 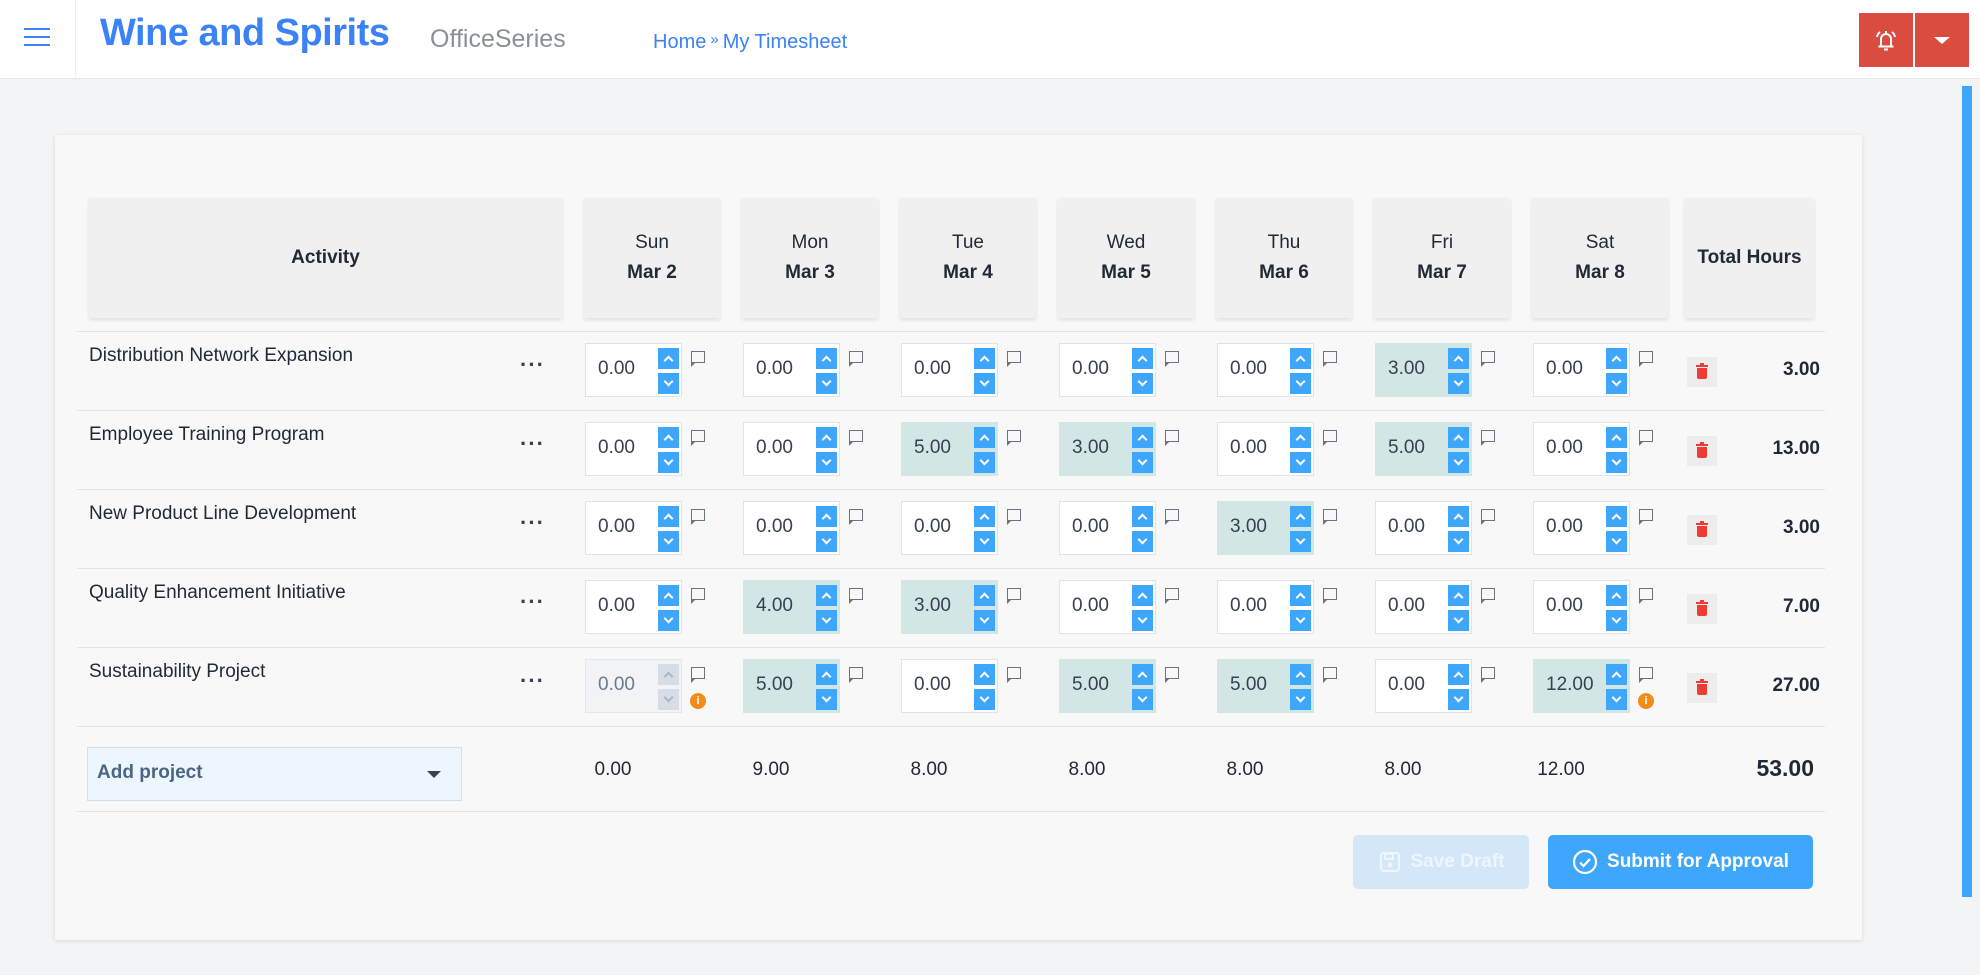 I want to click on hamburger-menu-icon, so click(x=38, y=39).